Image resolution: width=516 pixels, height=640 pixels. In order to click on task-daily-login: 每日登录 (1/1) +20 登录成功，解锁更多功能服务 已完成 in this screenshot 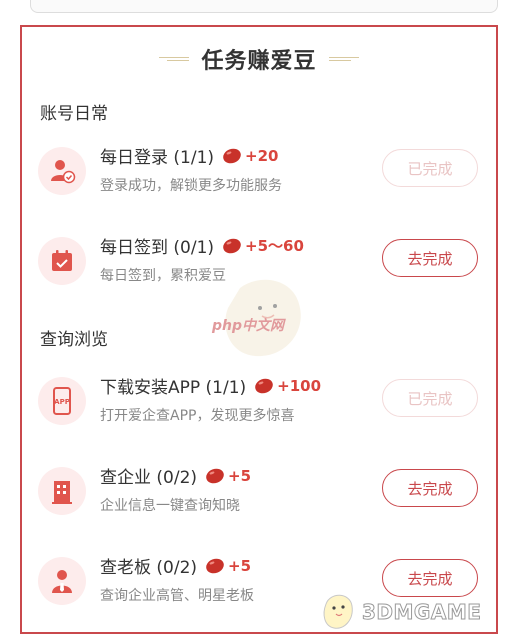, I will do `click(263, 176)`.